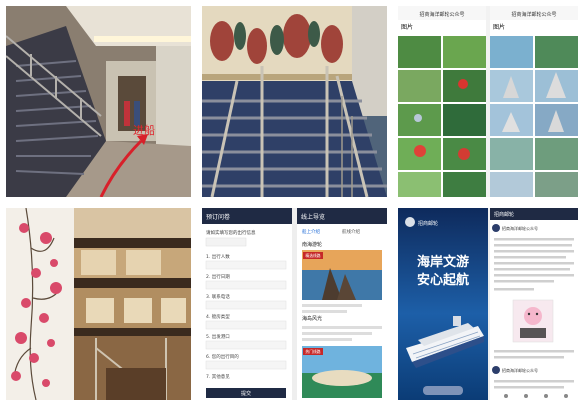 This screenshot has height=400, width=582. I want to click on section2-title: 海岛风光, so click(312, 318).